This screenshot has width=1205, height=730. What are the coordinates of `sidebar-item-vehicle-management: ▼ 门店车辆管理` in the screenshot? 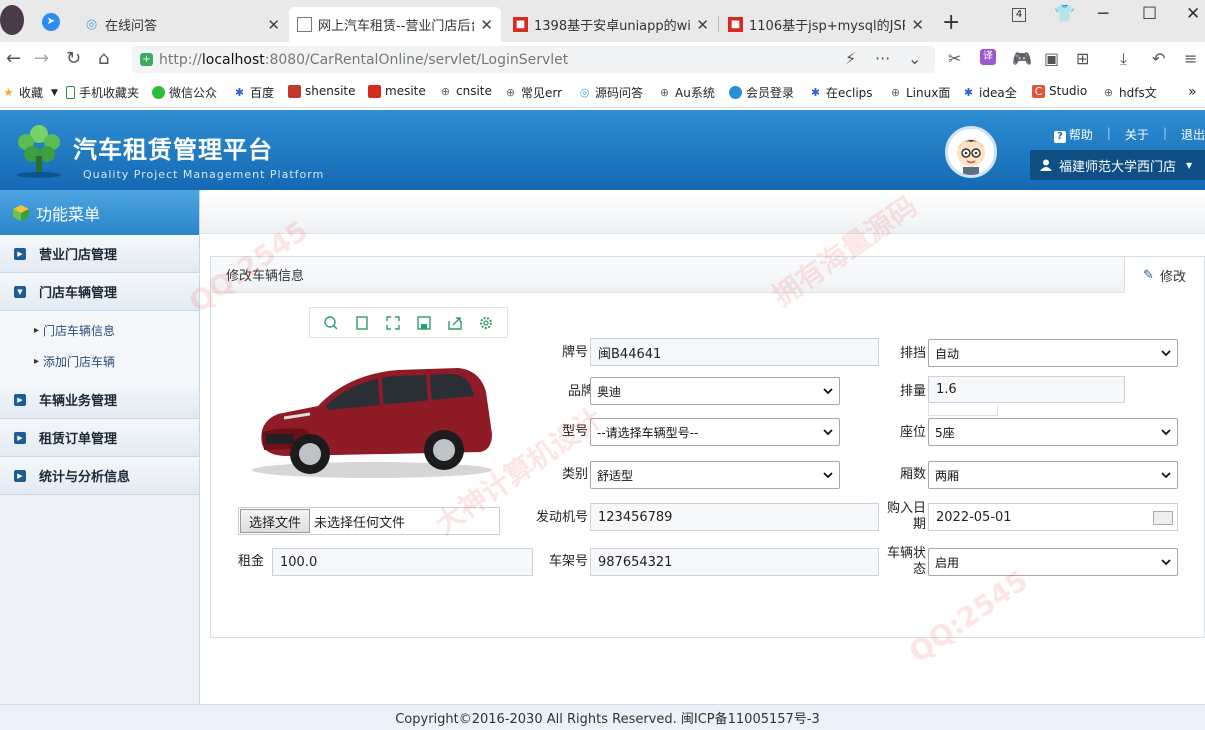 It's located at (99, 292).